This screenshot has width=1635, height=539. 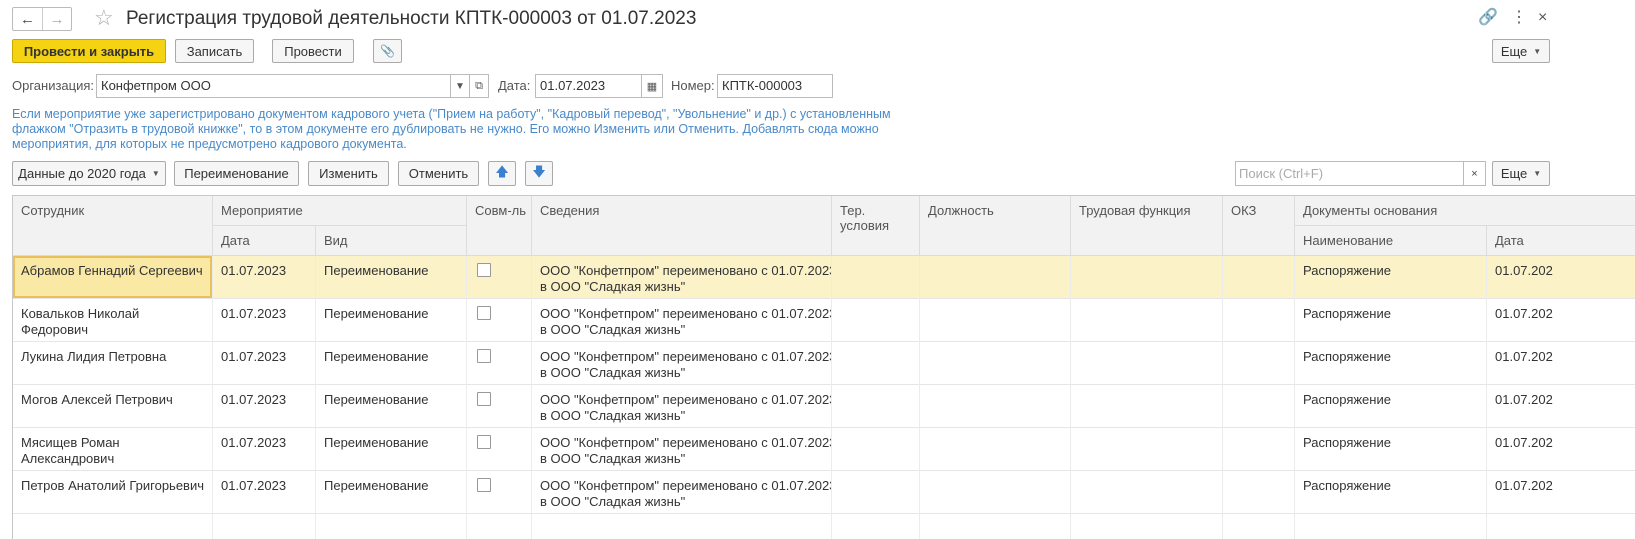 What do you see at coordinates (113, 449) in the screenshot?
I see `cell-employee: Мясищев Роман Александрович` at bounding box center [113, 449].